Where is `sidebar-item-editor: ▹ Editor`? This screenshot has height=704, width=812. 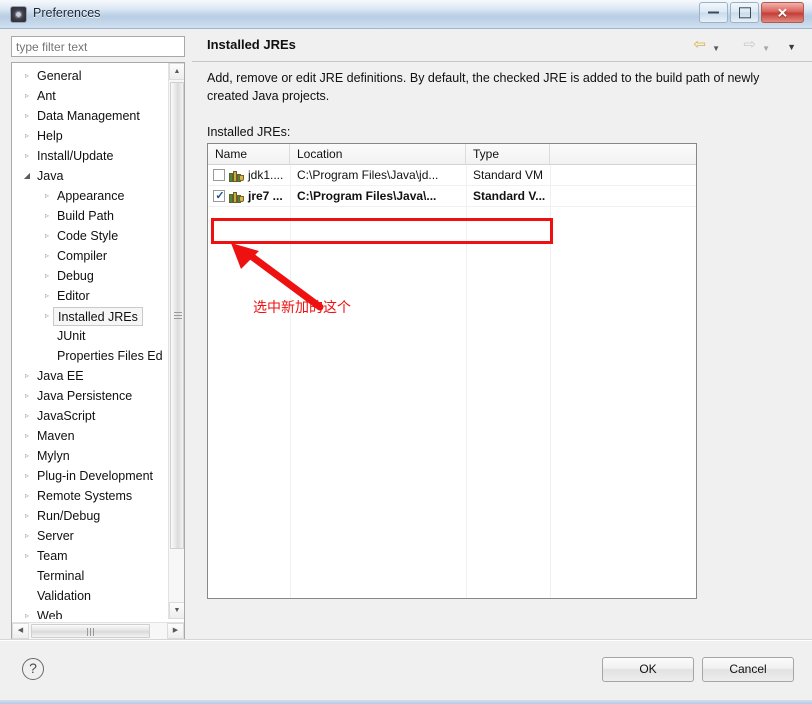
sidebar-item-editor: ▹ Editor is located at coordinates (91, 296).